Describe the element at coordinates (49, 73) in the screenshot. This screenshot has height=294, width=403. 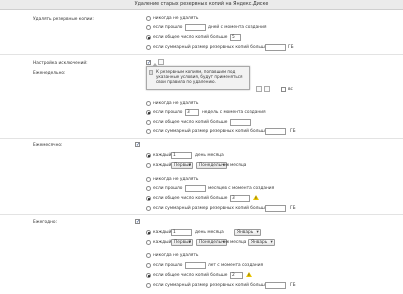
I see `weekly-label: Еженедельно:` at that location.